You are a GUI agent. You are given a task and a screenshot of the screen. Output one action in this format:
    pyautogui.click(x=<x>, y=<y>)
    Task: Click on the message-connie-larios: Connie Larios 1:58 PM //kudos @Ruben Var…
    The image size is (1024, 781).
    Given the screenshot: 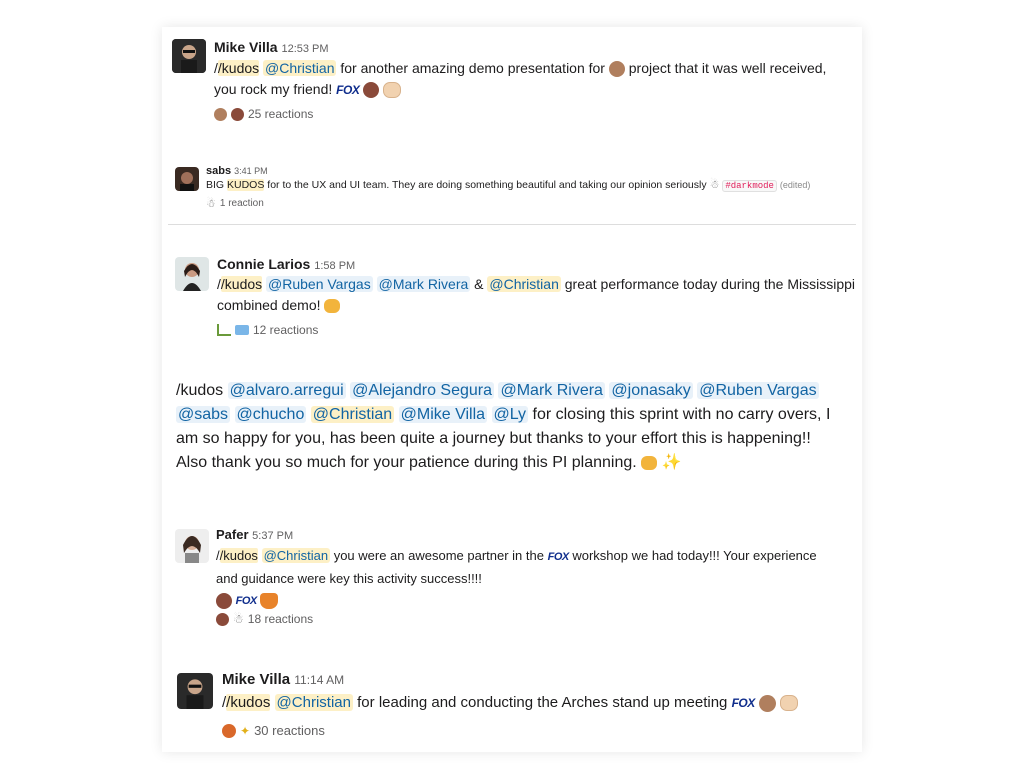 What is the action you would take?
    pyautogui.click(x=512, y=295)
    